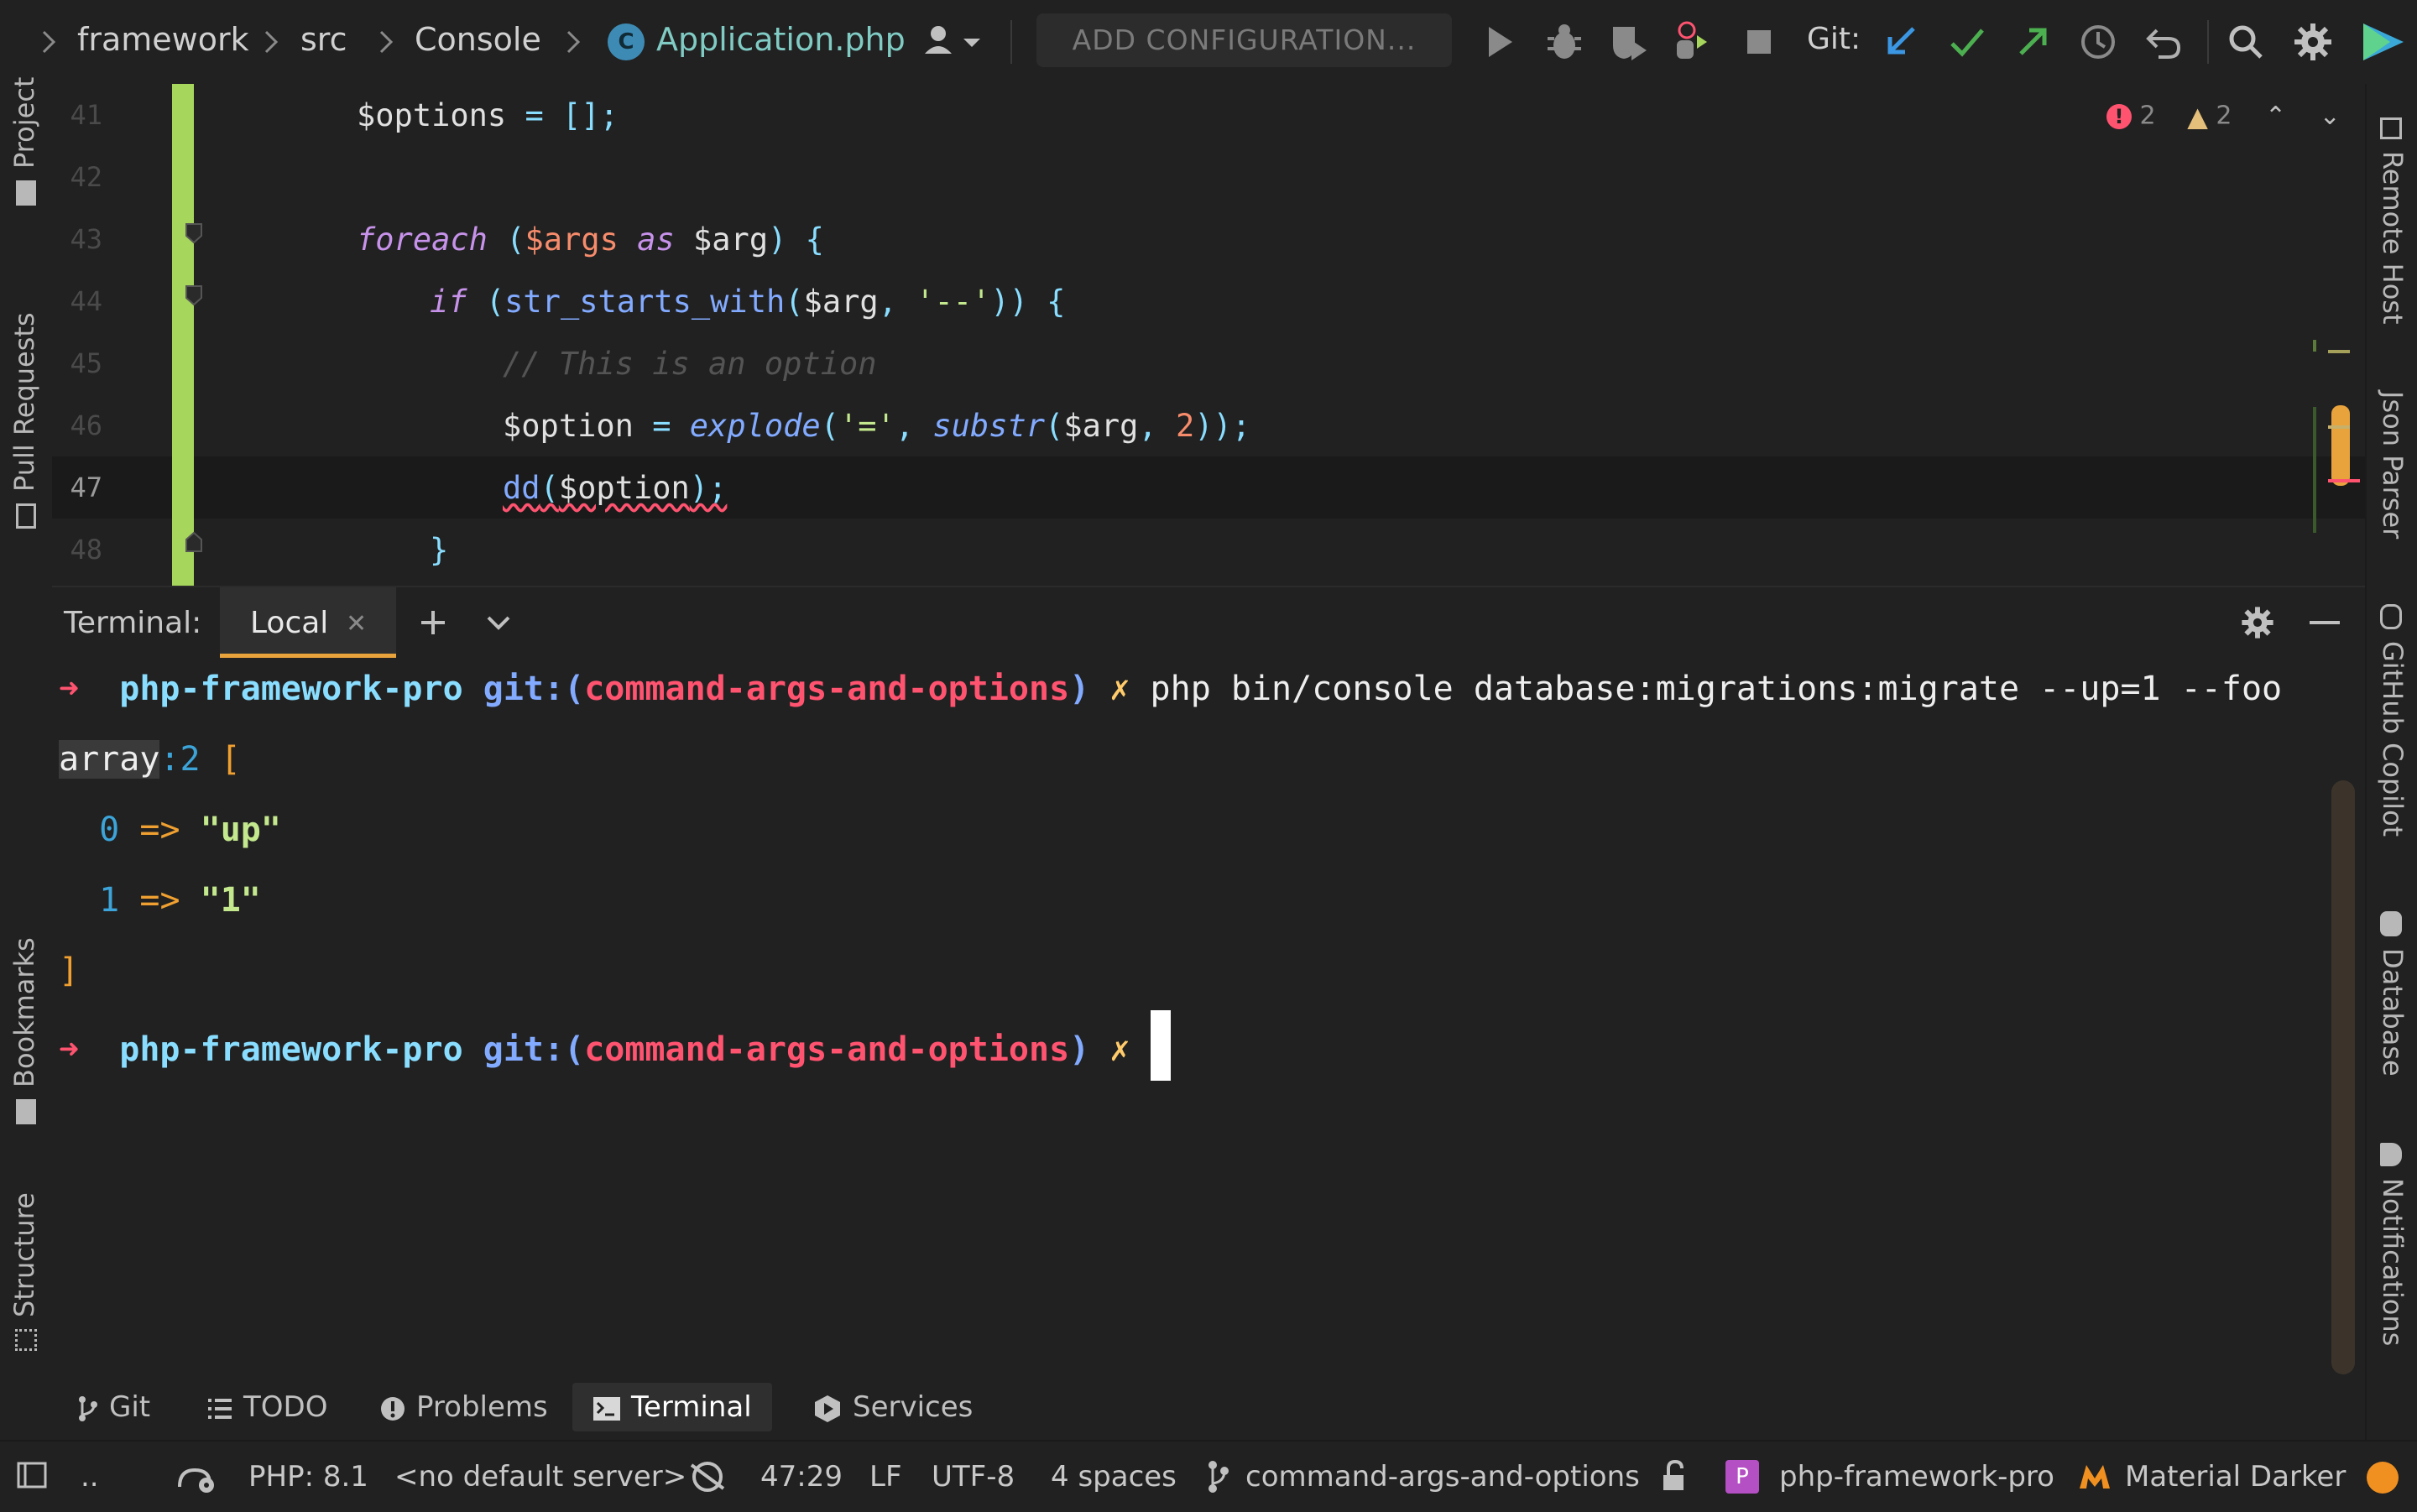 The height and width of the screenshot is (1512, 2417). I want to click on status-encoding: UTF-8, so click(973, 1477).